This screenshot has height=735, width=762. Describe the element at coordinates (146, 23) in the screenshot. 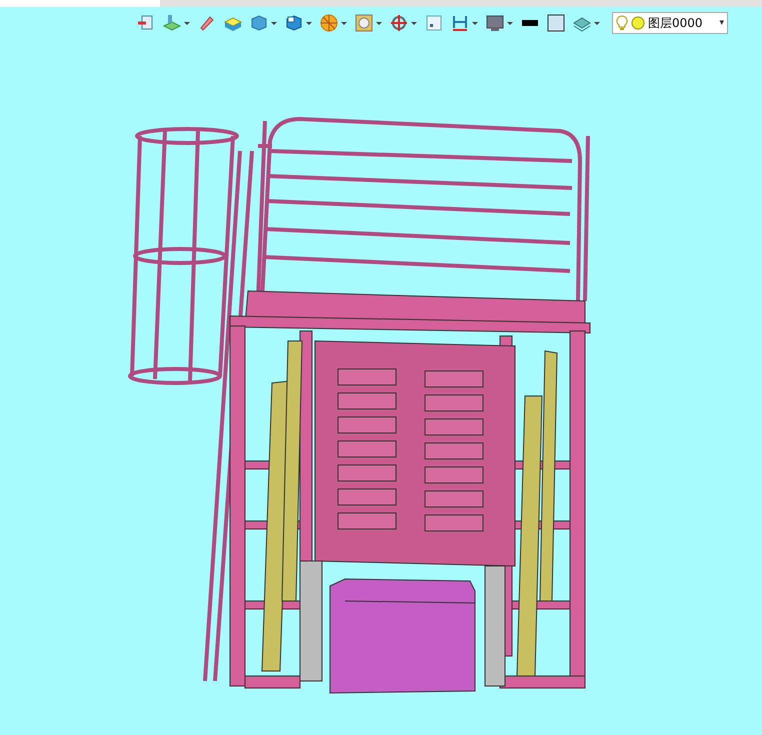

I see `exit-icon` at that location.